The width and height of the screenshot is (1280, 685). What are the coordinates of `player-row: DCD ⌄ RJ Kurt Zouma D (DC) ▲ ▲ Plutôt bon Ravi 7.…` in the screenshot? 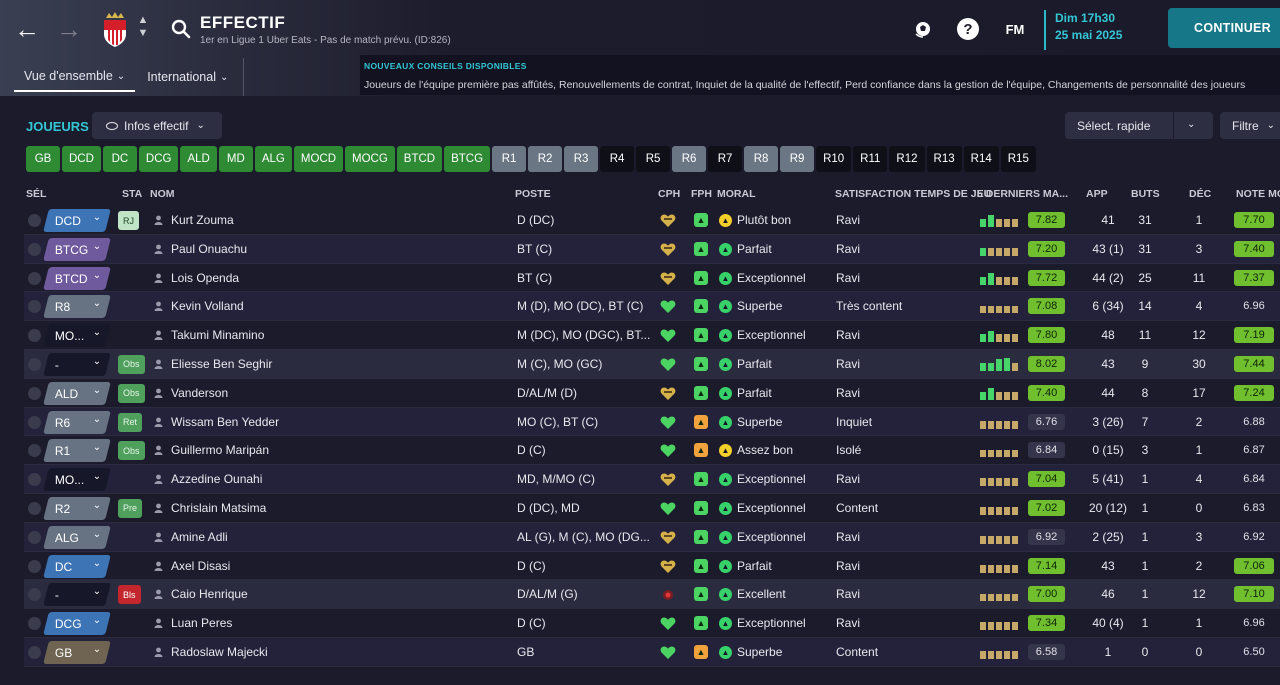 It's located at (652, 220).